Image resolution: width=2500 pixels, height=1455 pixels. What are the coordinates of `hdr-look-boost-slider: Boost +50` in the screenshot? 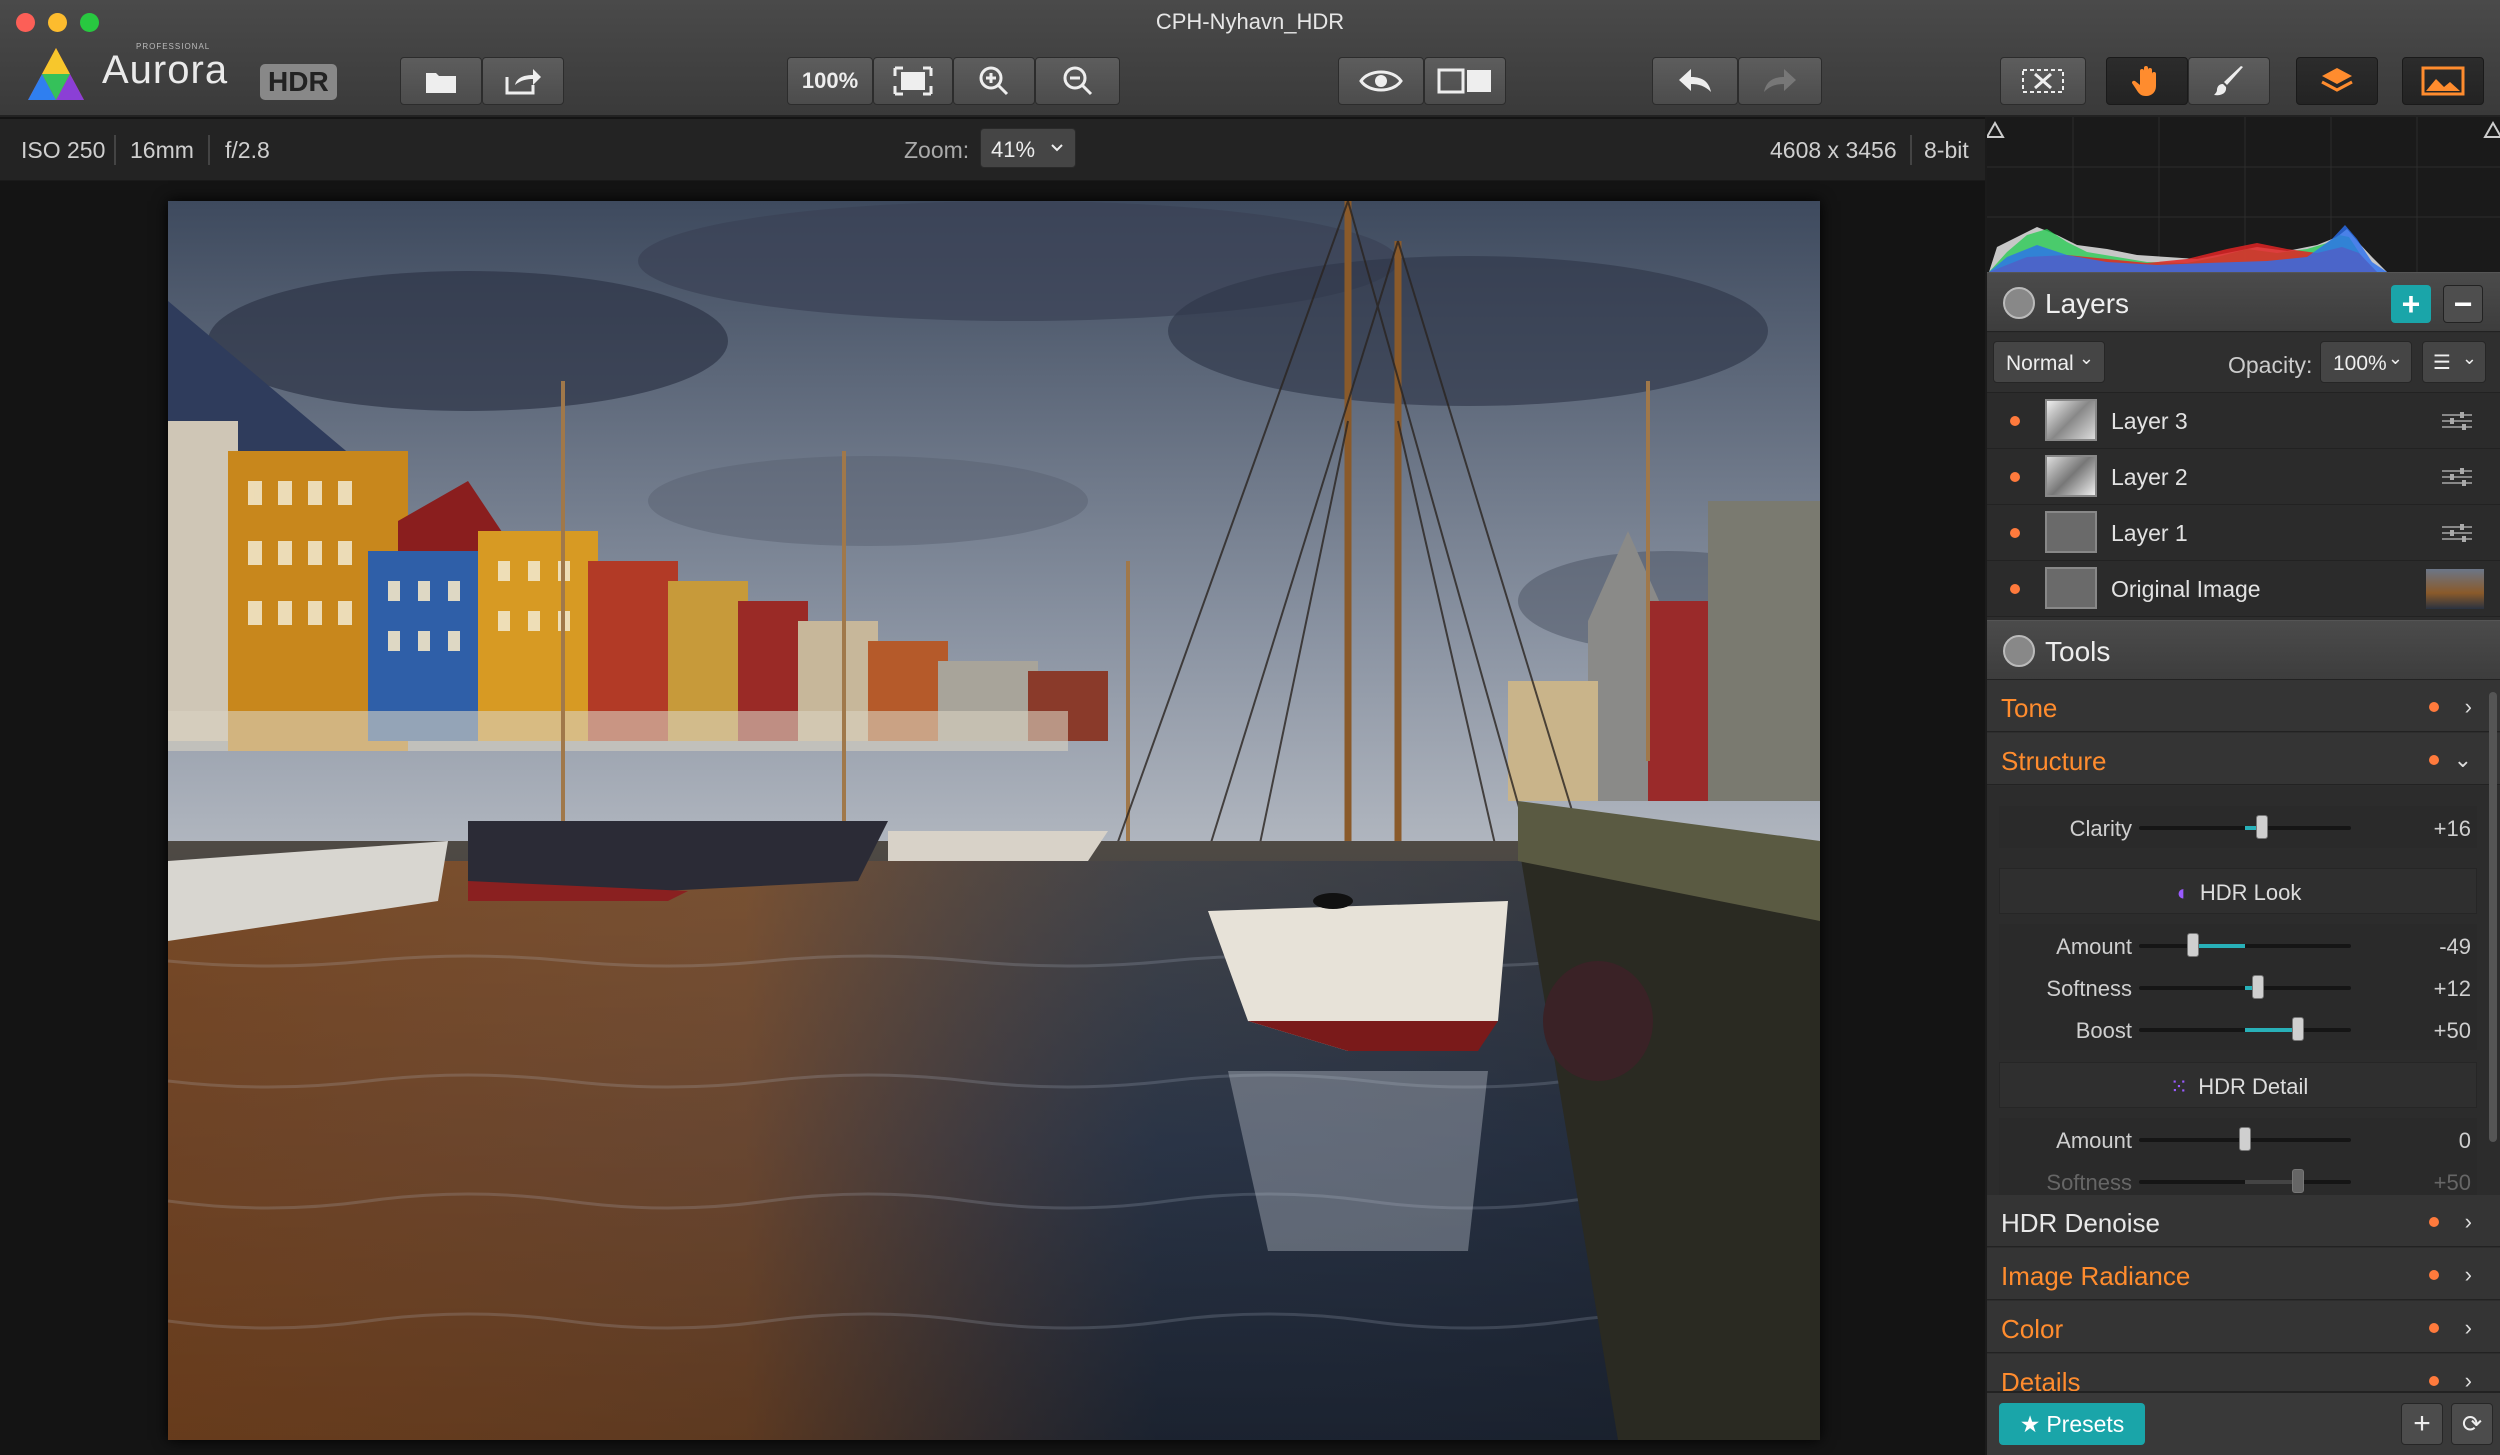 It's located at (2238, 1029).